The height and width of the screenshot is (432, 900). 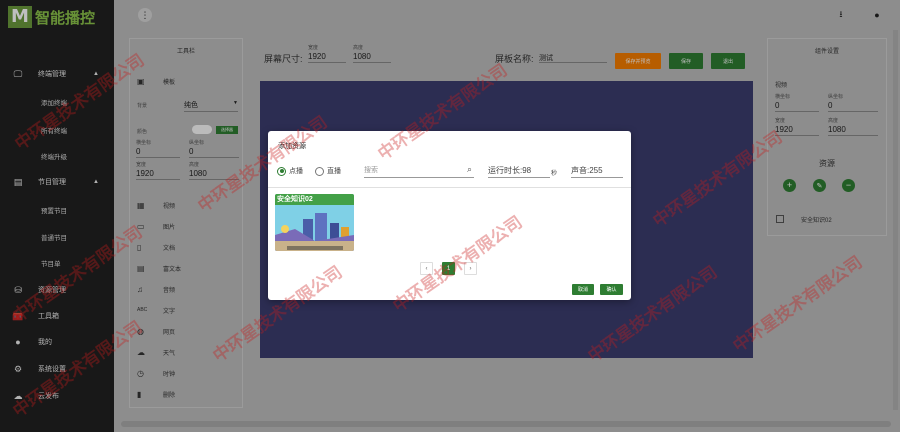 I want to click on radio-on-demand: 点播, so click(x=290, y=171).